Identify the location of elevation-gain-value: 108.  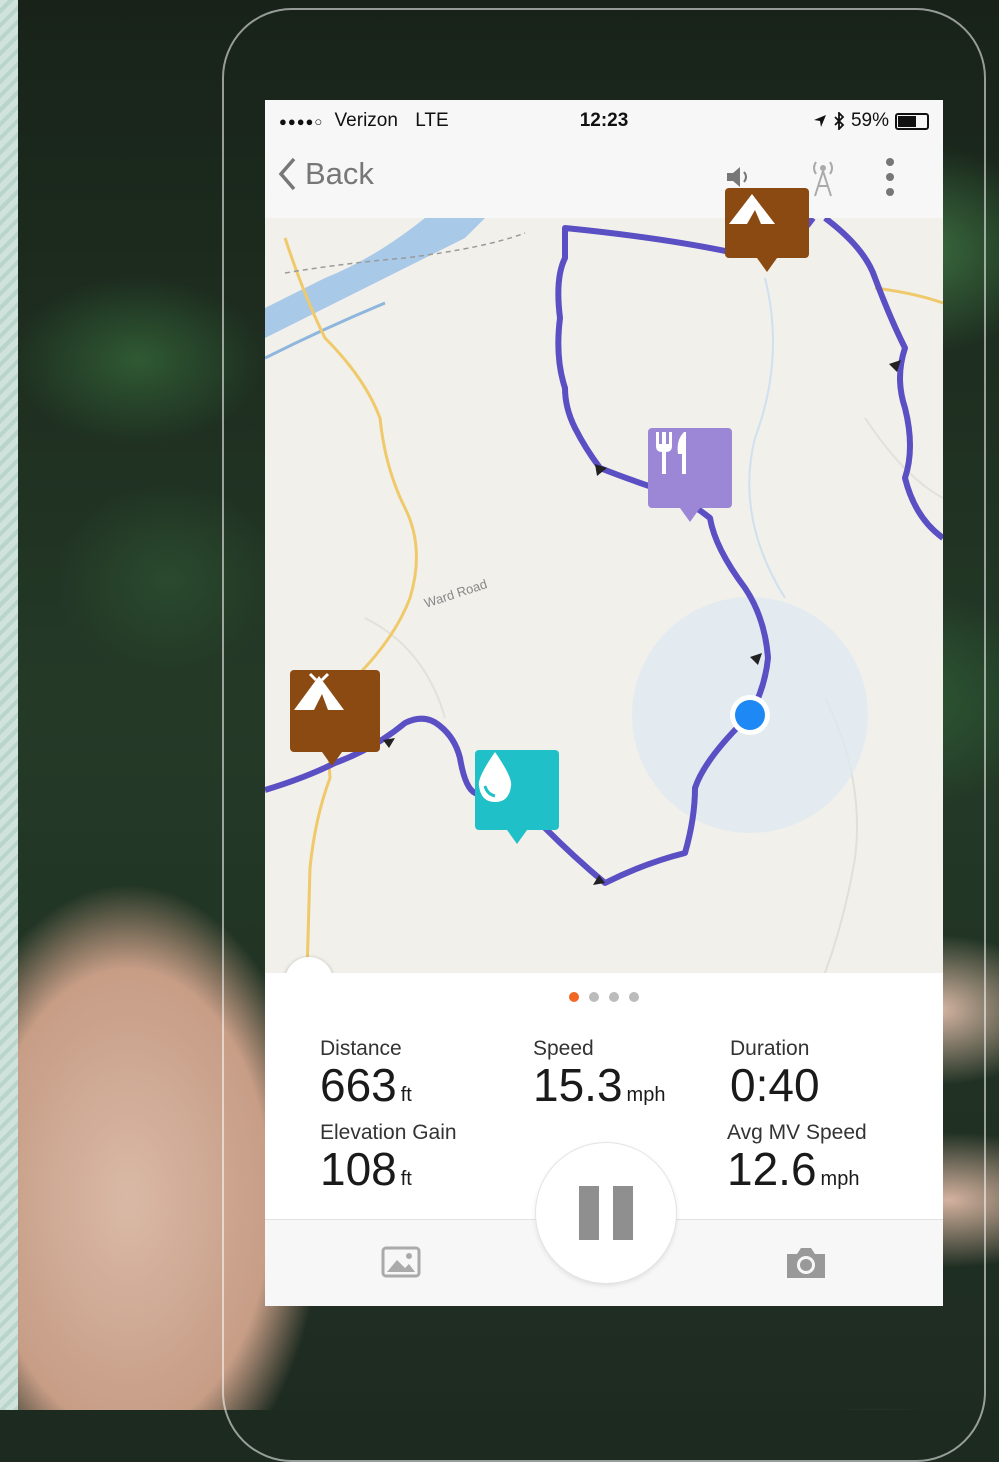
(358, 1169).